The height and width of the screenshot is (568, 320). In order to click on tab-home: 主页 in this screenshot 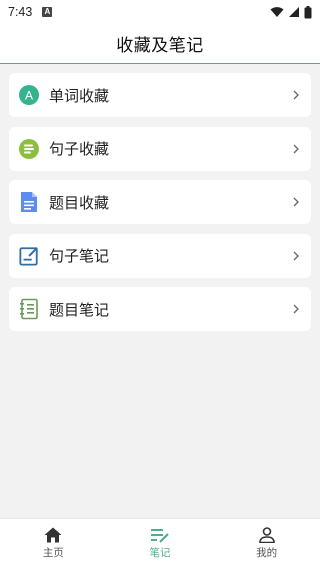, I will do `click(53, 543)`.